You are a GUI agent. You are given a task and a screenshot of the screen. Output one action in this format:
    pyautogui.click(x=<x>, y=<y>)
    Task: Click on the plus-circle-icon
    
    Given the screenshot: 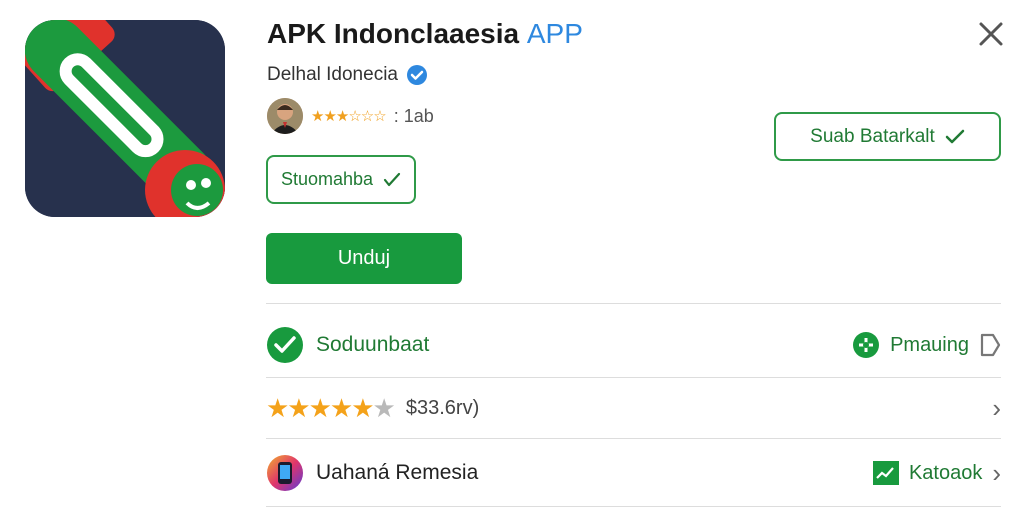 What is the action you would take?
    pyautogui.click(x=866, y=345)
    